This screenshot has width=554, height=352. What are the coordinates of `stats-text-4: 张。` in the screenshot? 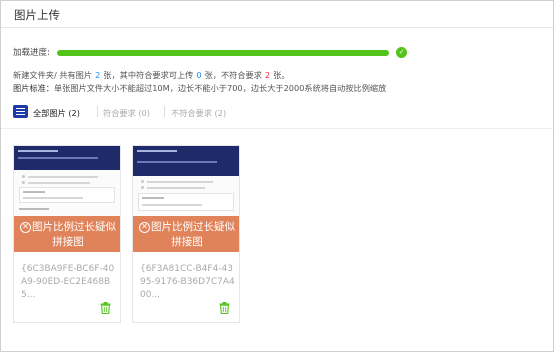 It's located at (281, 75).